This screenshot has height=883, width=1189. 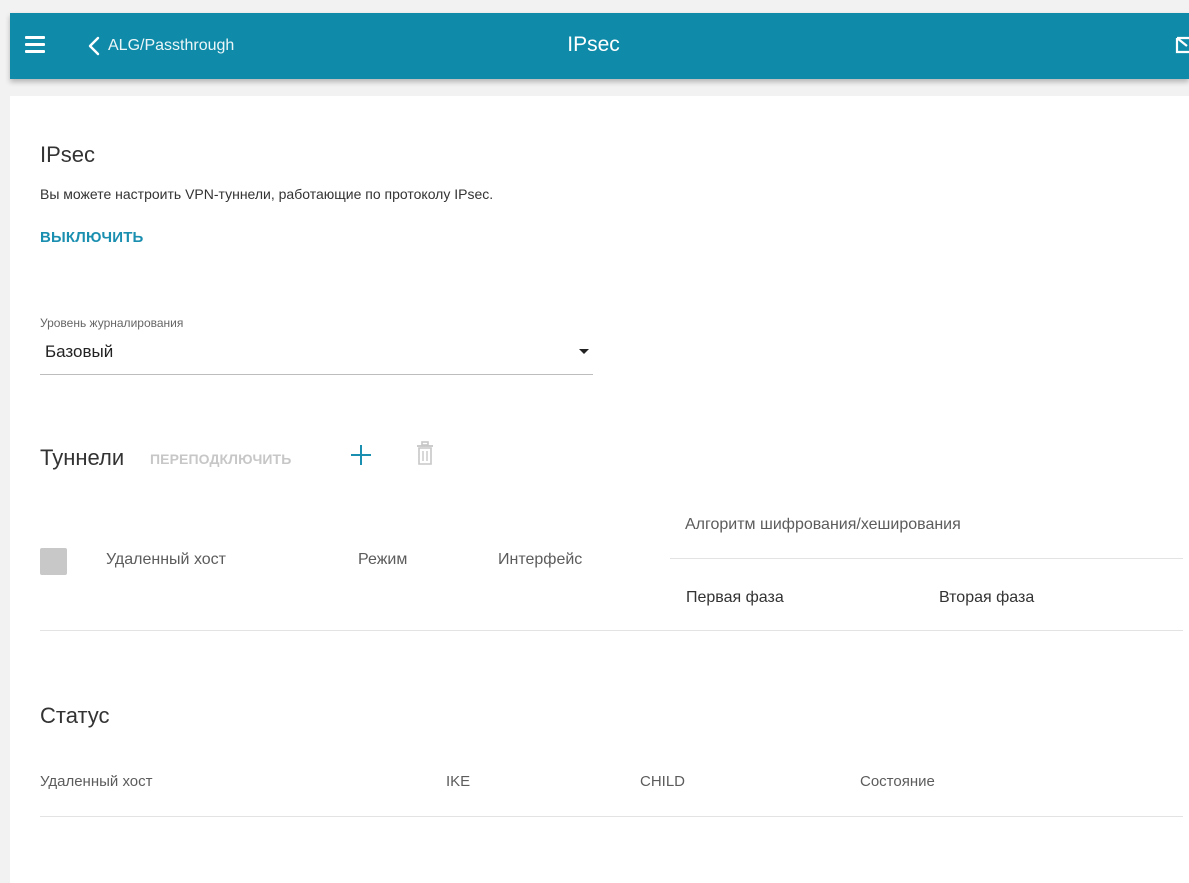 What do you see at coordinates (926, 558) in the screenshot?
I see `algorithm-divider` at bounding box center [926, 558].